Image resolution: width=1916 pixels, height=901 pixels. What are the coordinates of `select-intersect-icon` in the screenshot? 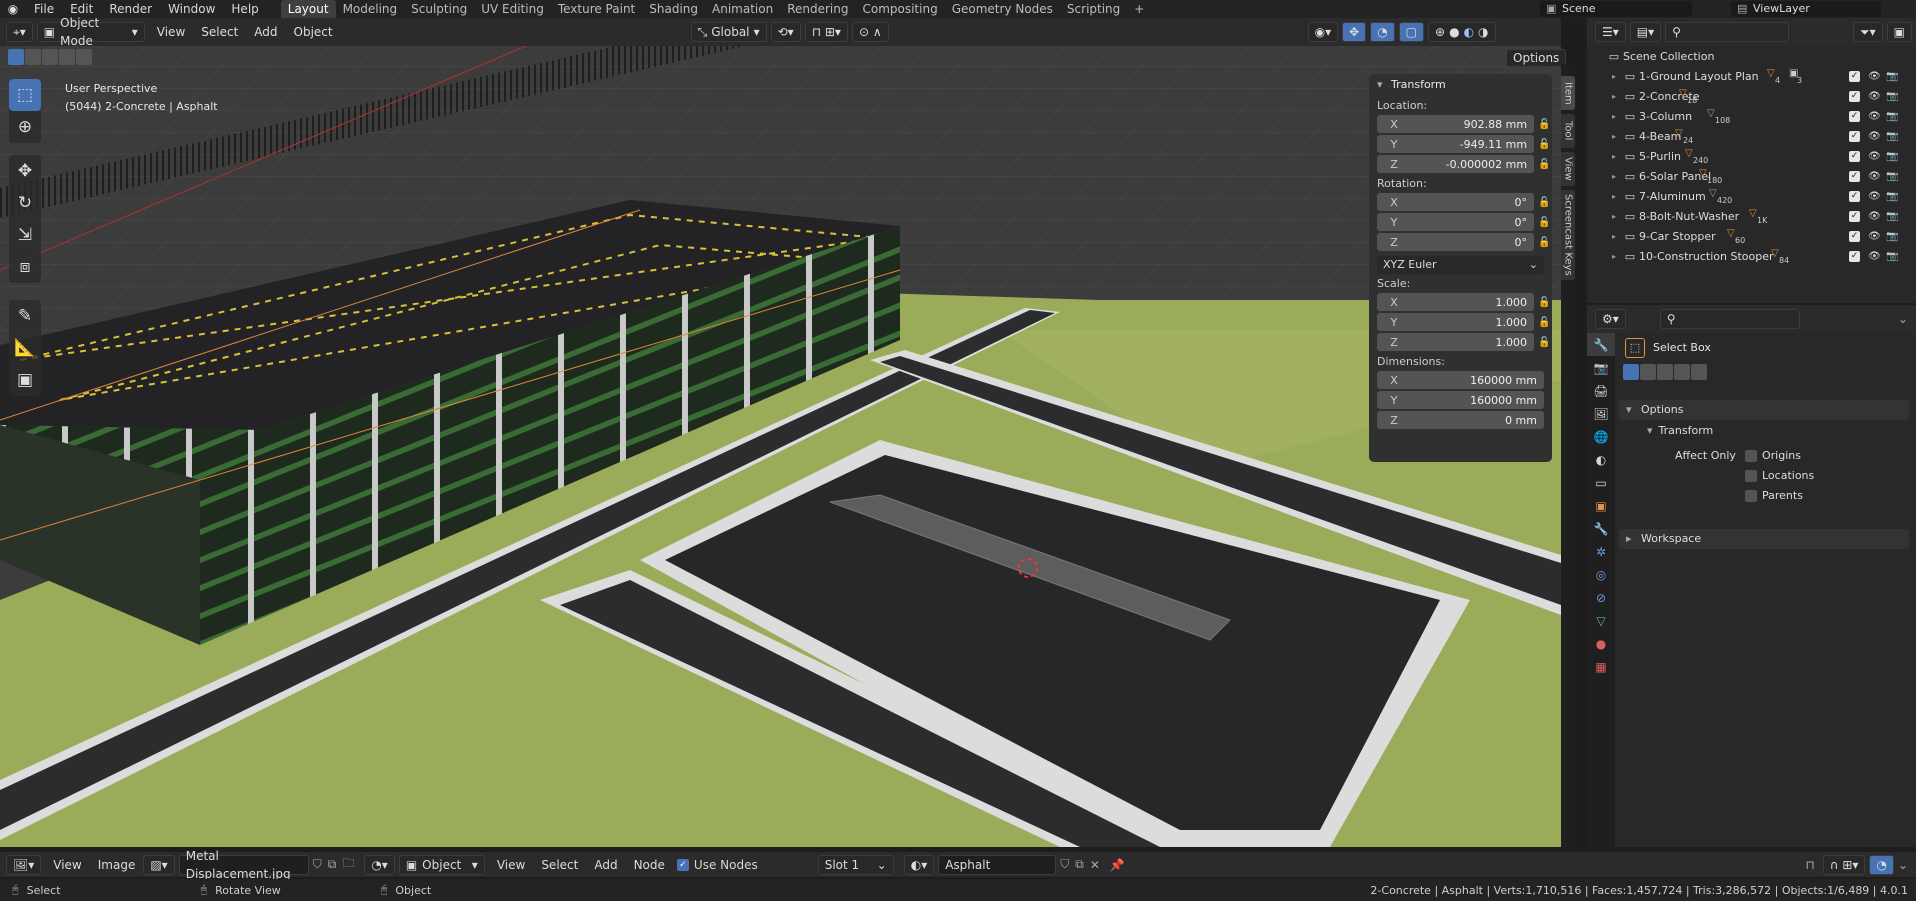 It's located at (84, 57).